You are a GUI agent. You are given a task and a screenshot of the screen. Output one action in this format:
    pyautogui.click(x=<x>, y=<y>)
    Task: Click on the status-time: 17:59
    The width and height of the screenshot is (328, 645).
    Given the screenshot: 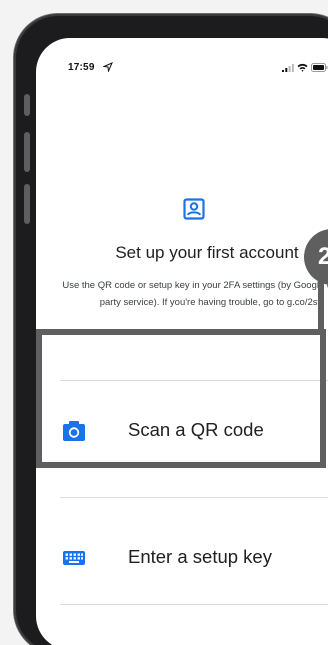 What is the action you would take?
    pyautogui.click(x=81, y=67)
    